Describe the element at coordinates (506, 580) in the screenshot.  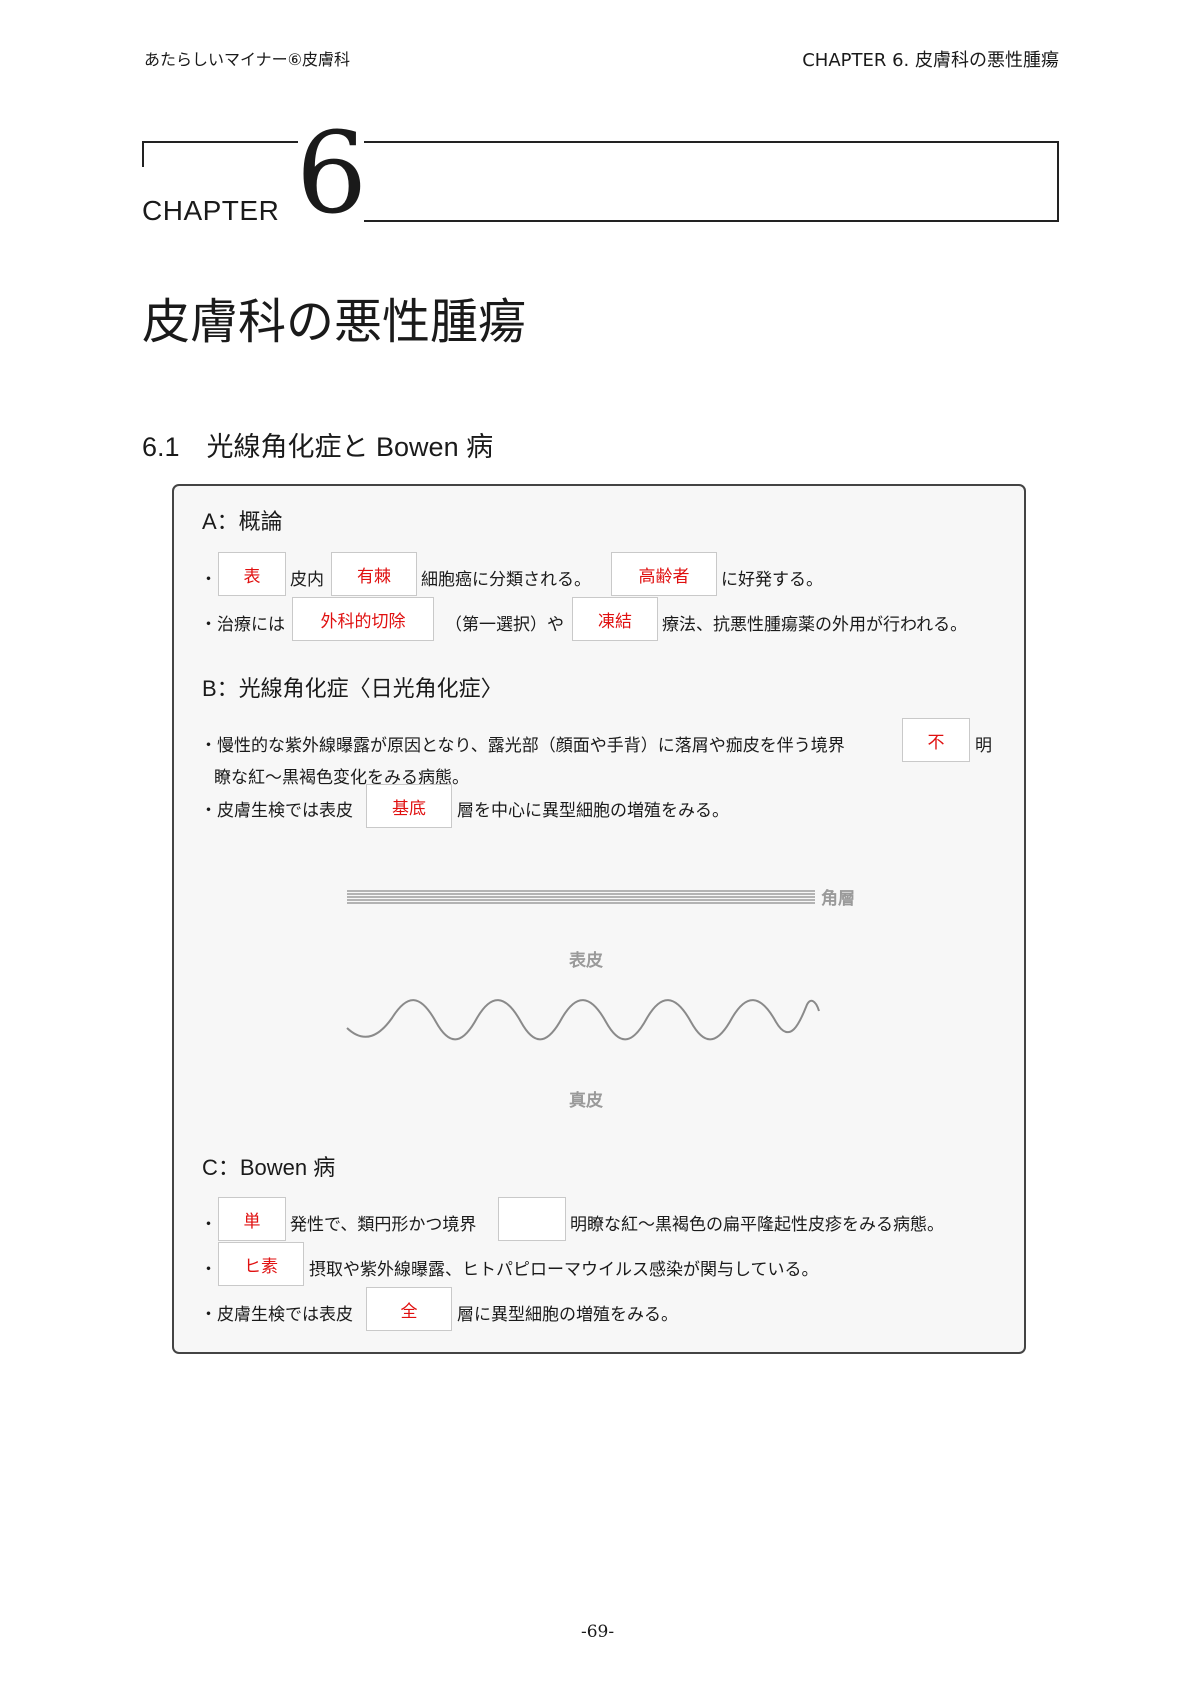
I see `text: 細胞癌に分類される。` at that location.